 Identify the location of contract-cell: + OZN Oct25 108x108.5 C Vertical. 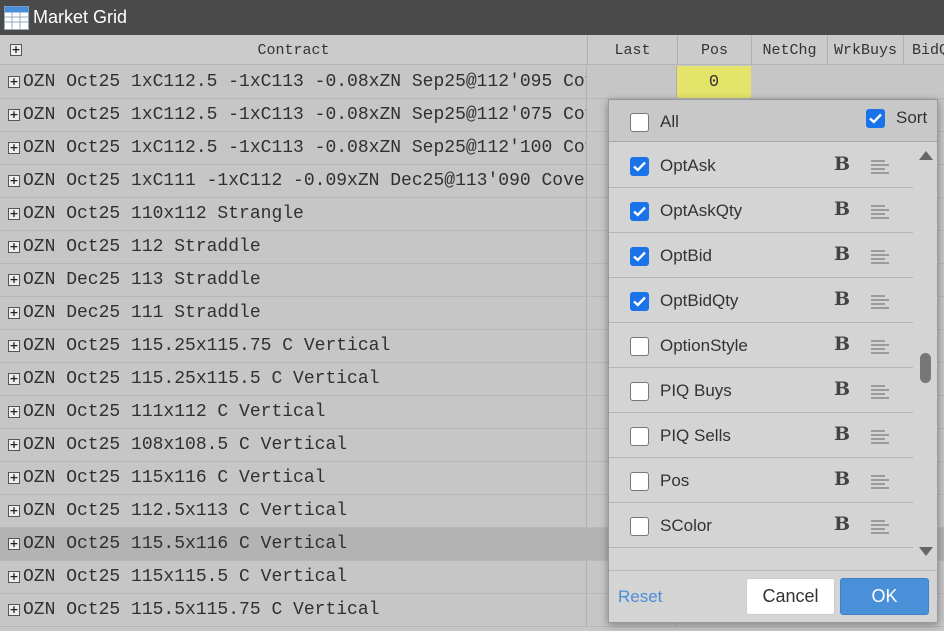
(293, 445).